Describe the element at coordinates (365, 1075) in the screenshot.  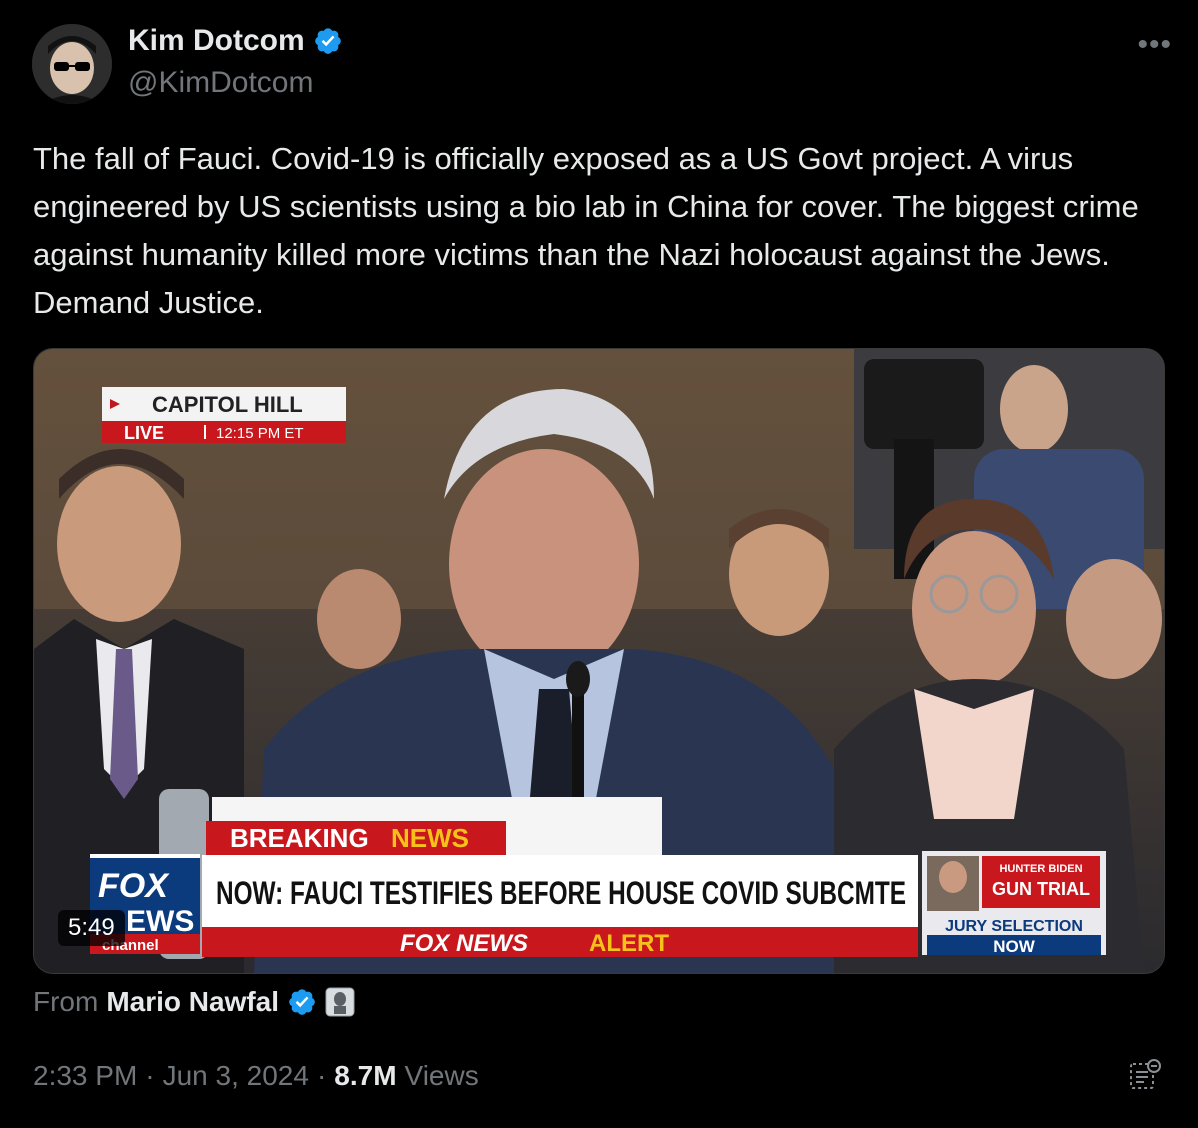
I see `views-count: 8.7M` at that location.